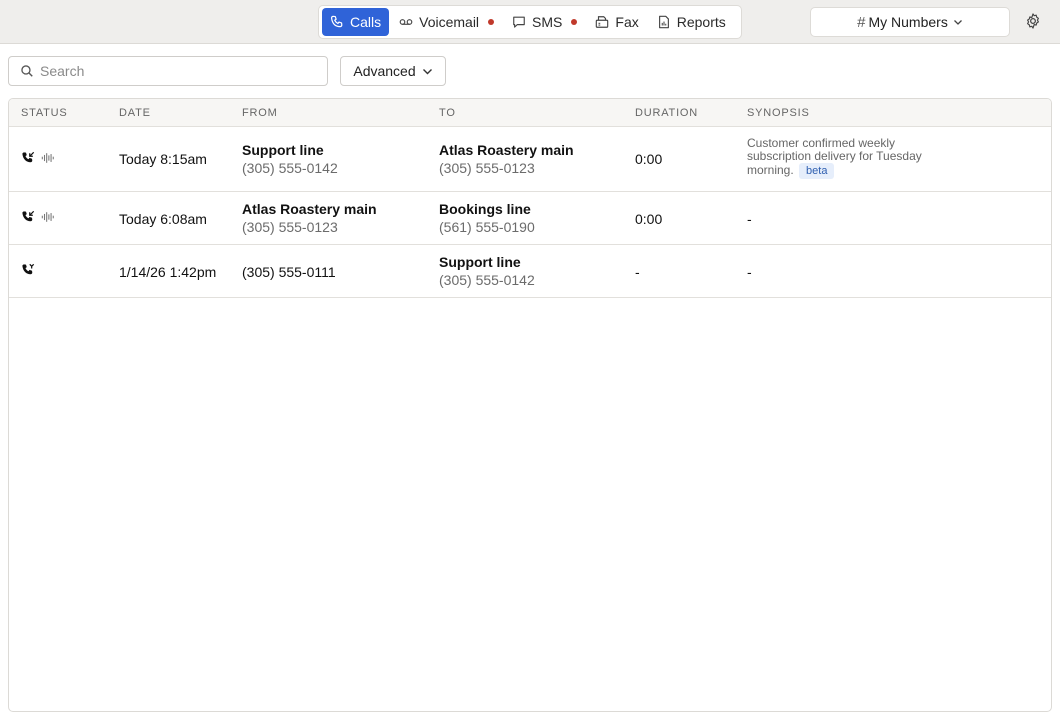  I want to click on search-box, so click(168, 71).